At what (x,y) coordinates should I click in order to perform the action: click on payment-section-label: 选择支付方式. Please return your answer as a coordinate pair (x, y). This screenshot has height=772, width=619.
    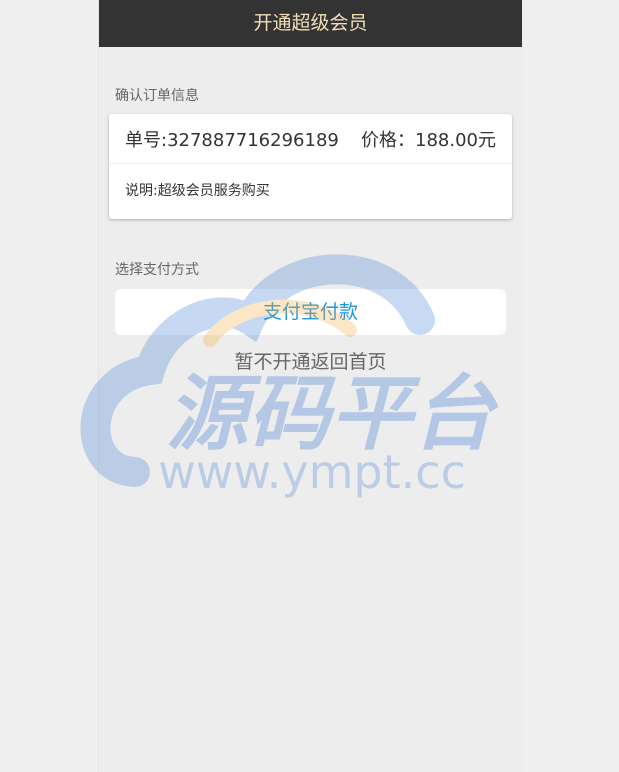
    Looking at the image, I should click on (157, 270).